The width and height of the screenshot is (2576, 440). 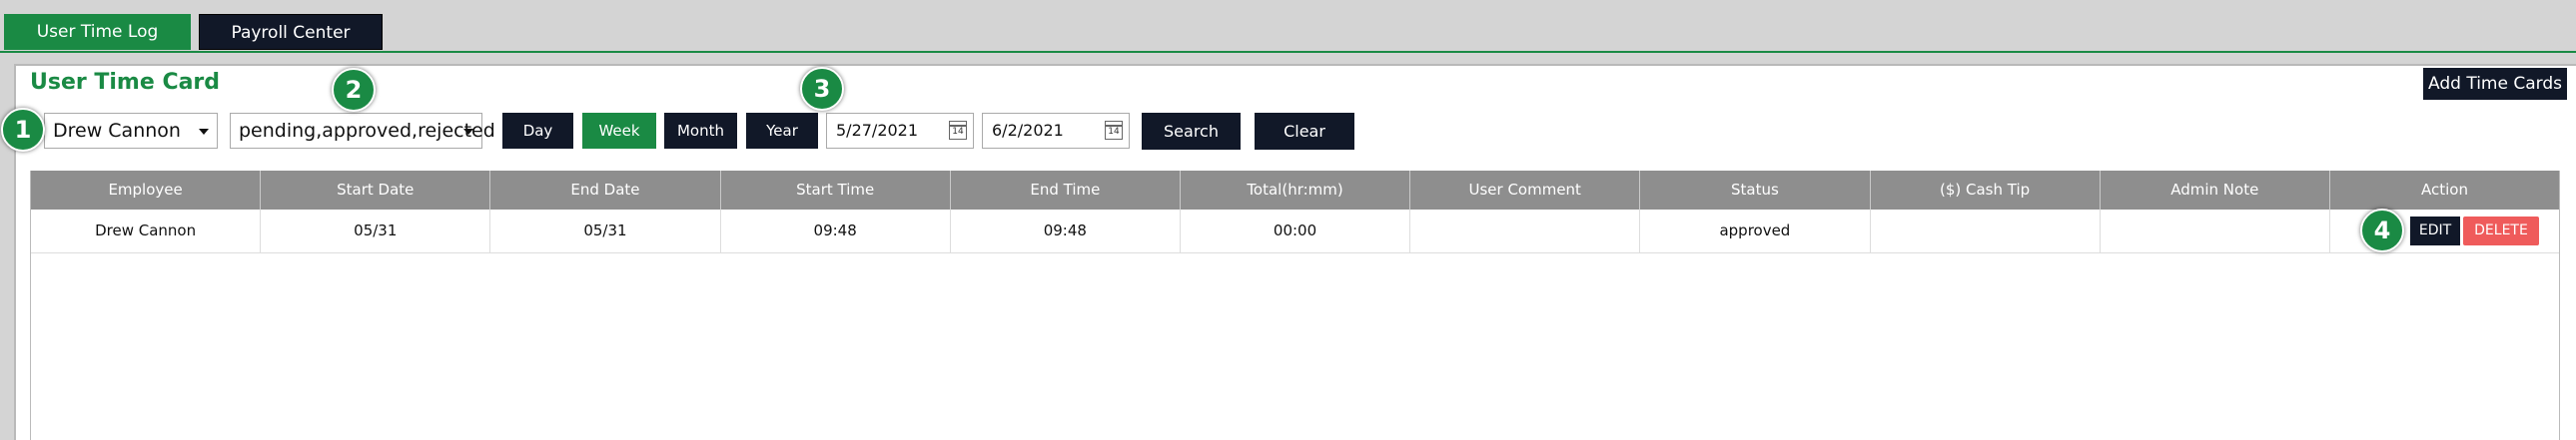 What do you see at coordinates (2444, 190) in the screenshot?
I see `column-header: Action` at bounding box center [2444, 190].